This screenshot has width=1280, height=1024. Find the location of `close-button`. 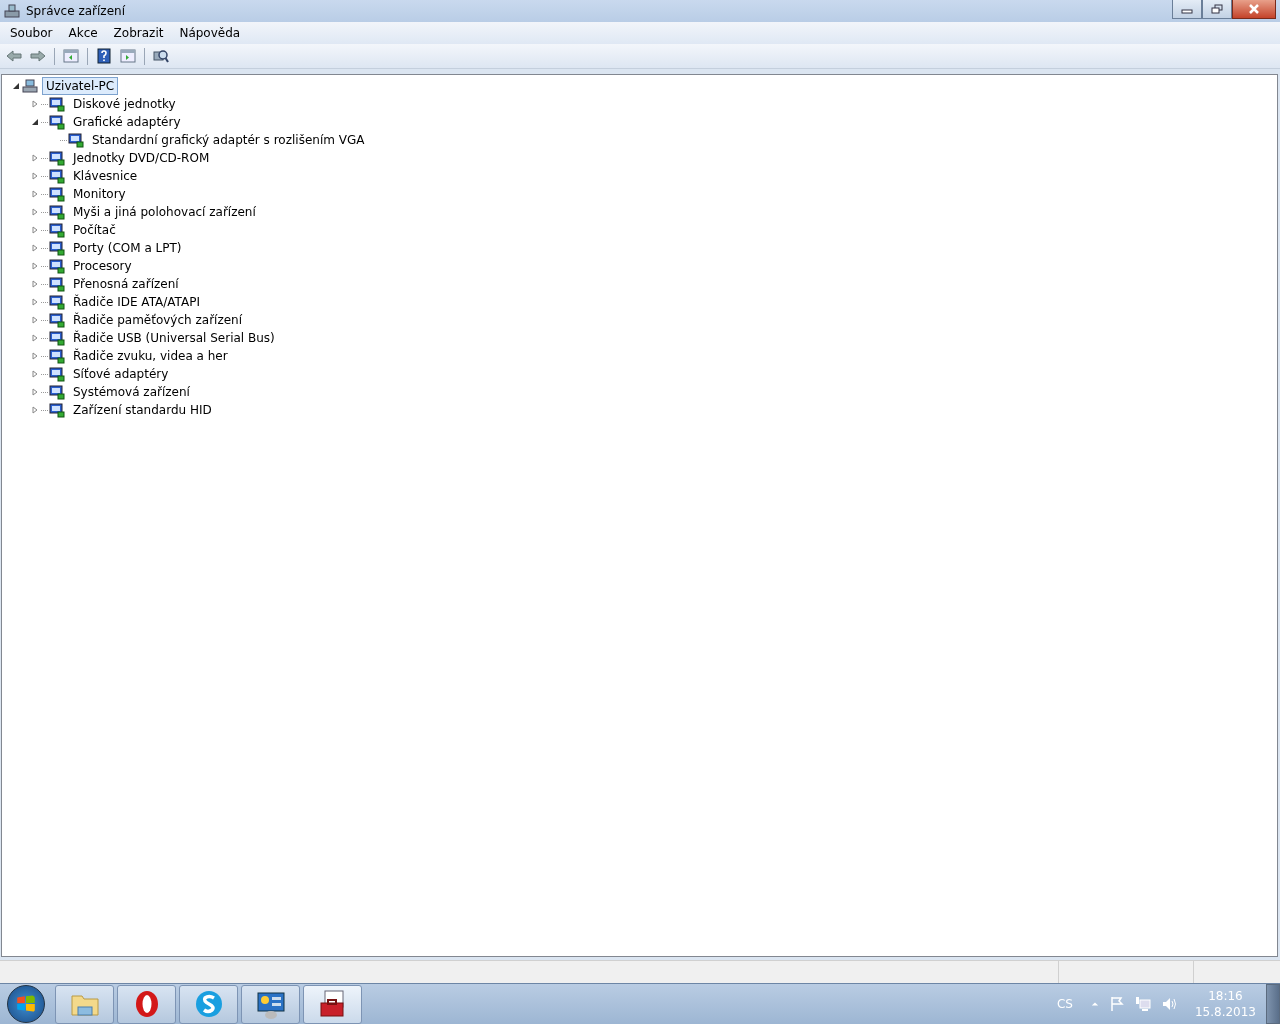

close-button is located at coordinates (1254, 9).